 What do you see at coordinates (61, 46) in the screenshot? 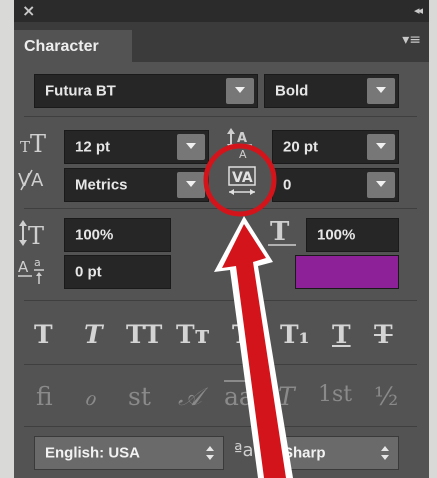
I see `tab-label: Character` at bounding box center [61, 46].